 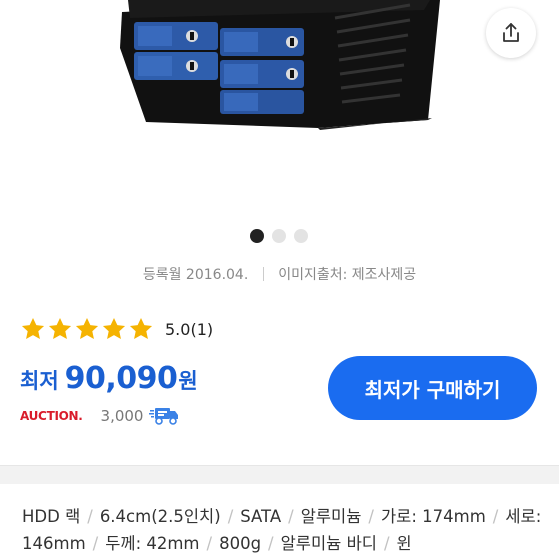 What do you see at coordinates (188, 381) in the screenshot?
I see `price-unit: 원` at bounding box center [188, 381].